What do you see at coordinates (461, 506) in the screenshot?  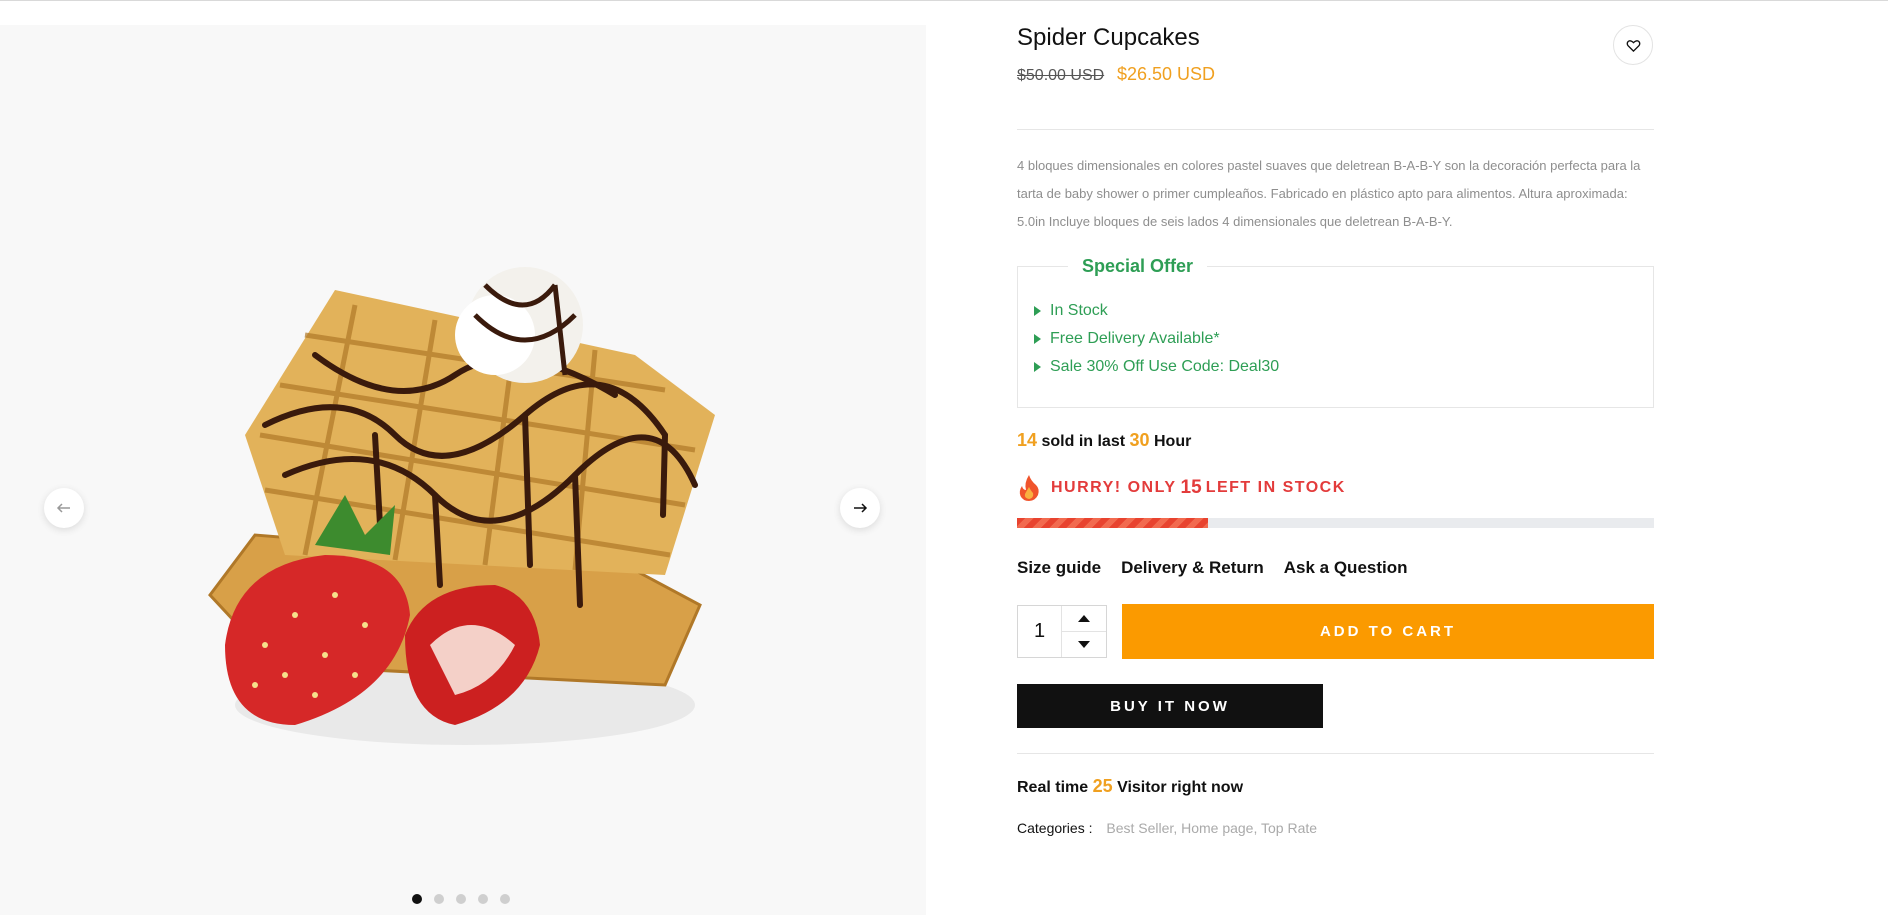 I see `product-image-waffles` at bounding box center [461, 506].